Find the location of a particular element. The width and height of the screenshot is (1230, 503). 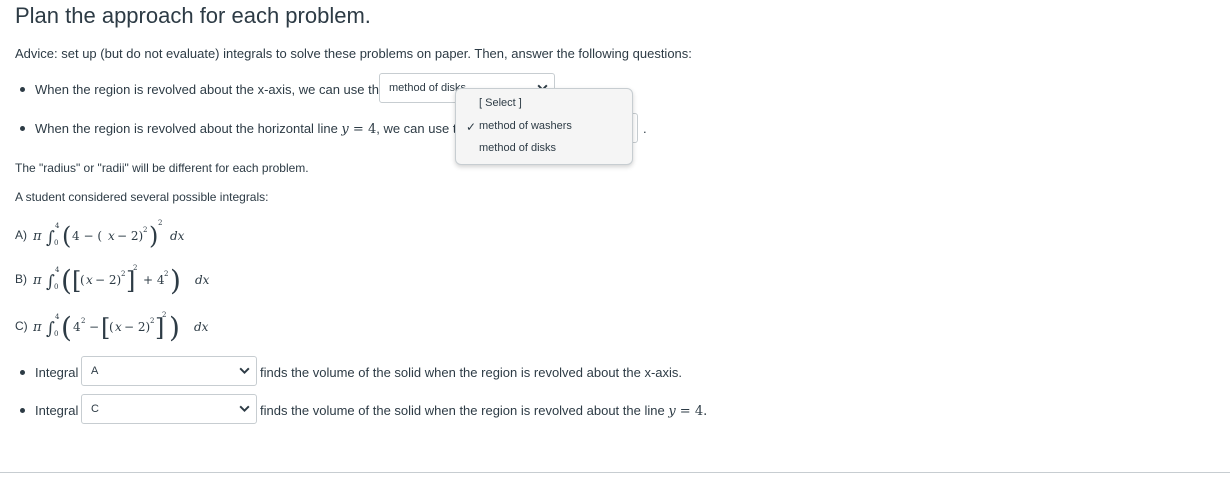

bottom-divider is located at coordinates (615, 472).